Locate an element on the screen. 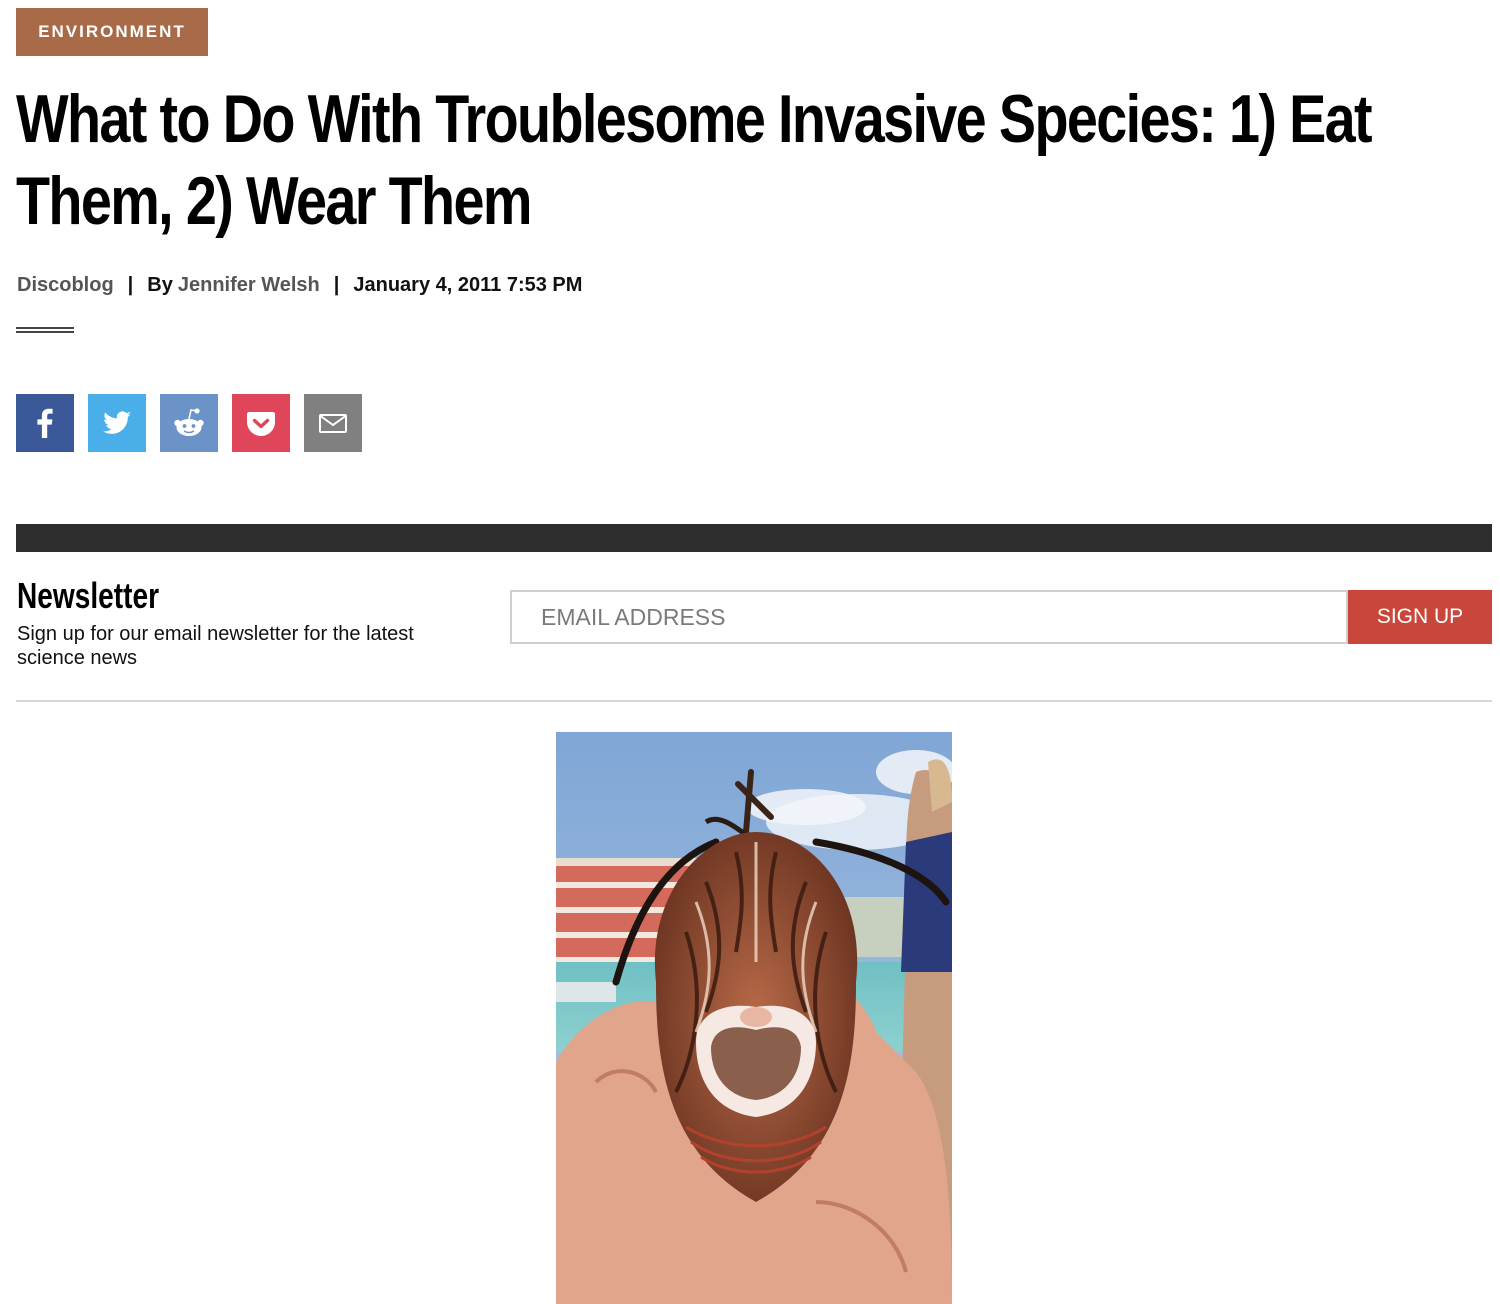  category-tag: ENVIRONMENT is located at coordinates (112, 32).